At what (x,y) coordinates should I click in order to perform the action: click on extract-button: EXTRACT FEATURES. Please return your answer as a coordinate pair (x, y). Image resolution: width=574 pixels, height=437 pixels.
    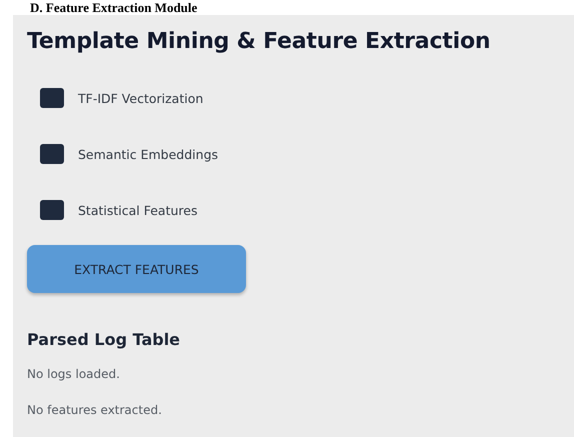
    Looking at the image, I should click on (136, 269).